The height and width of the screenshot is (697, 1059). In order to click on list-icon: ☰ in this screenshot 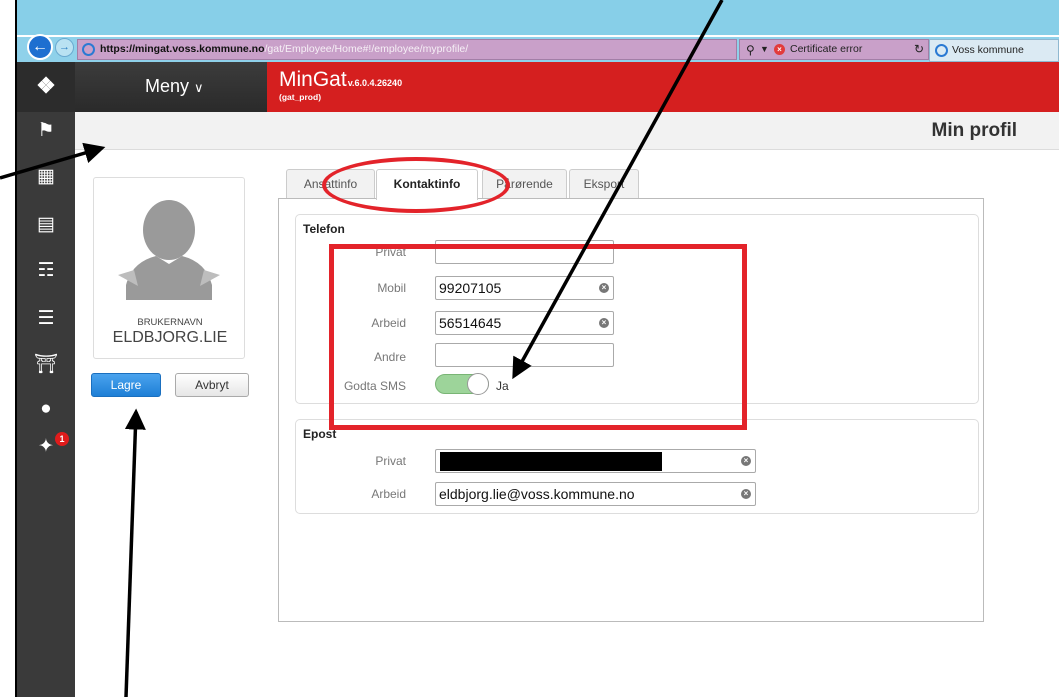, I will do `click(46, 319)`.